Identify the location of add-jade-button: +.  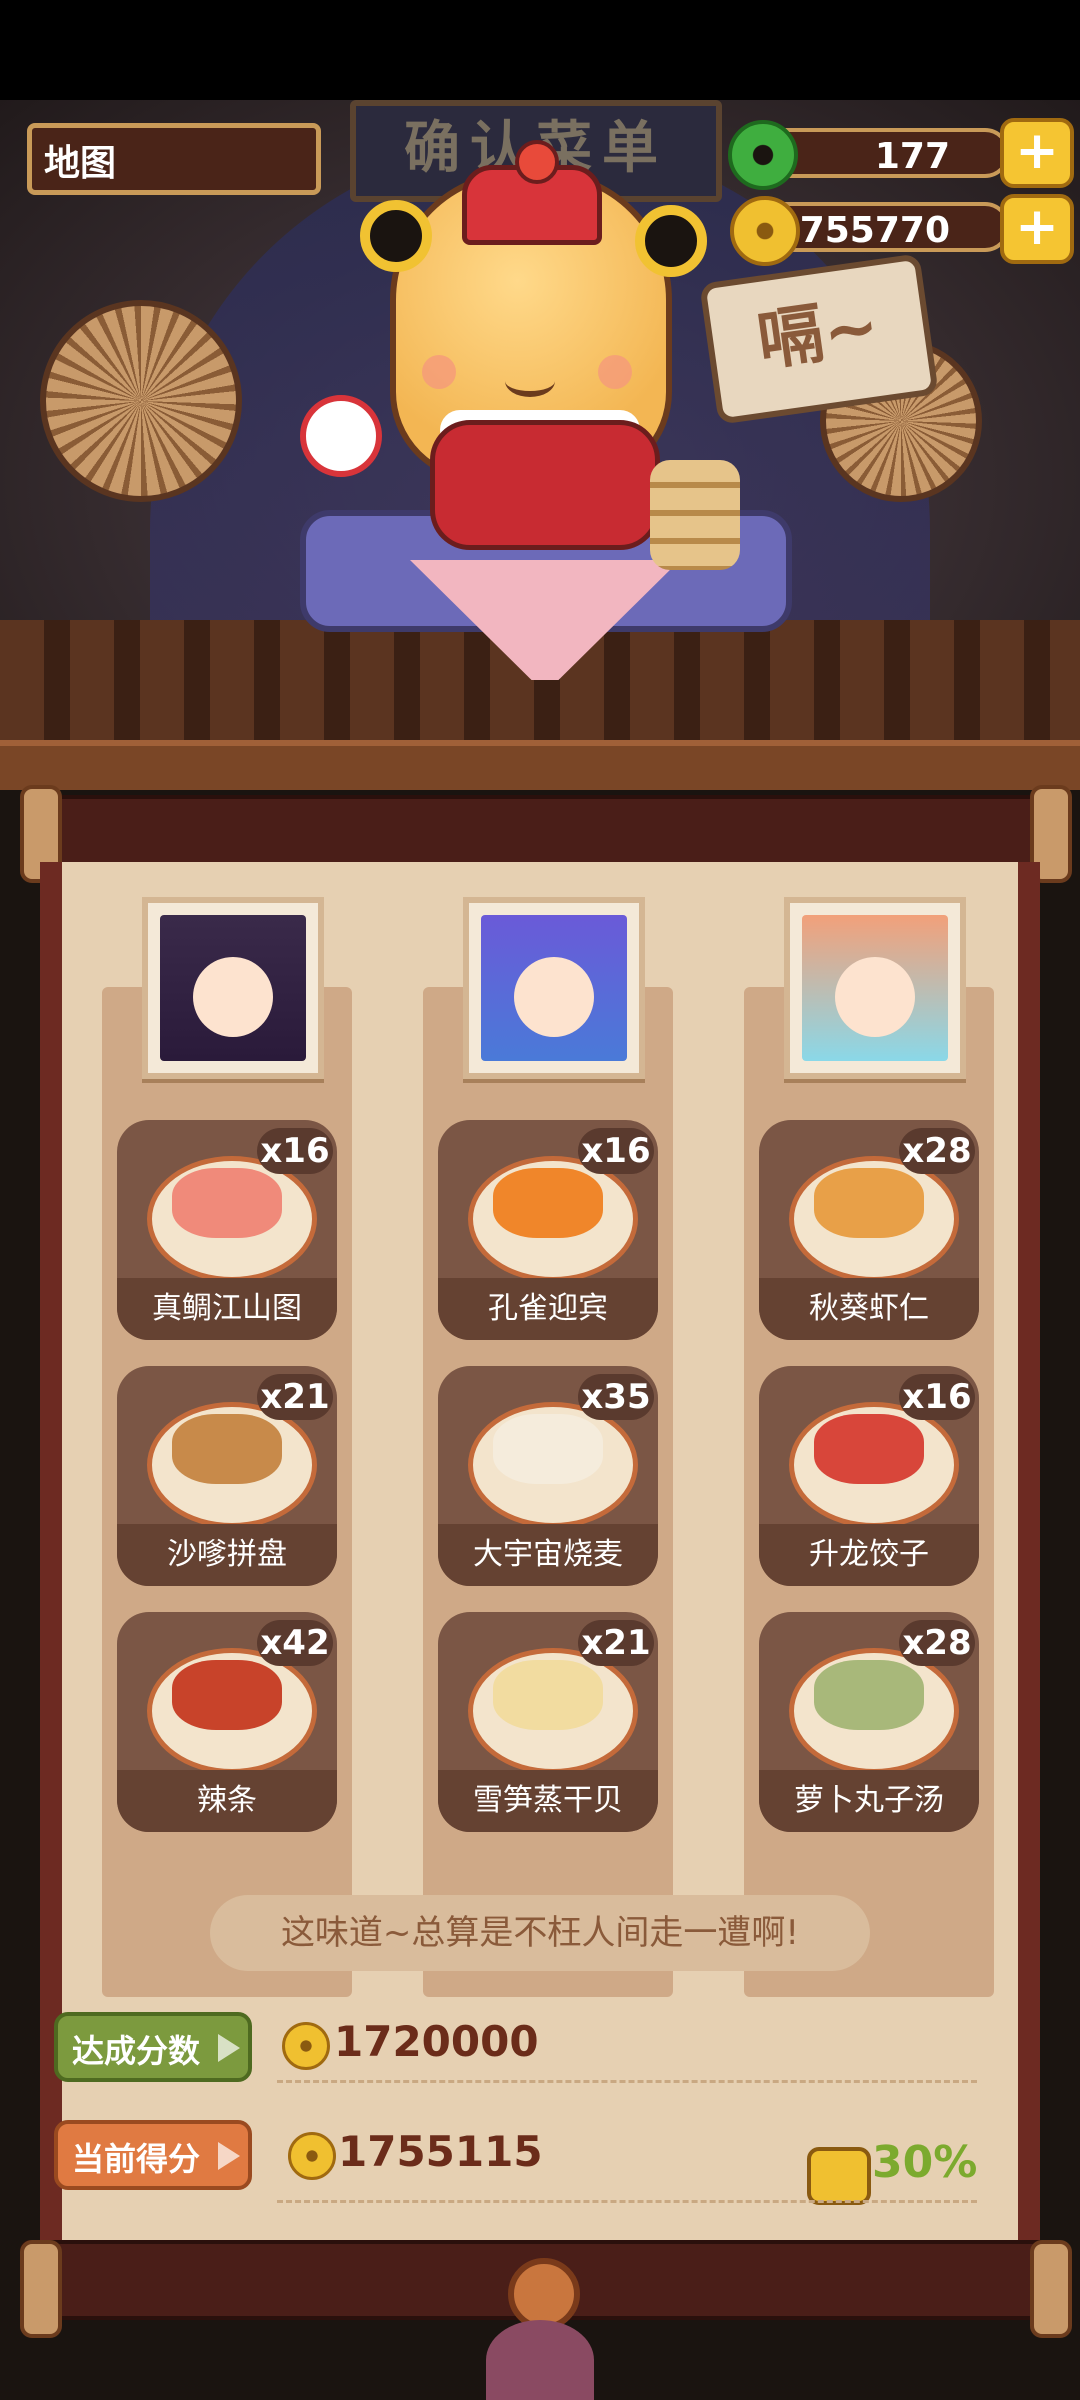
(1037, 153).